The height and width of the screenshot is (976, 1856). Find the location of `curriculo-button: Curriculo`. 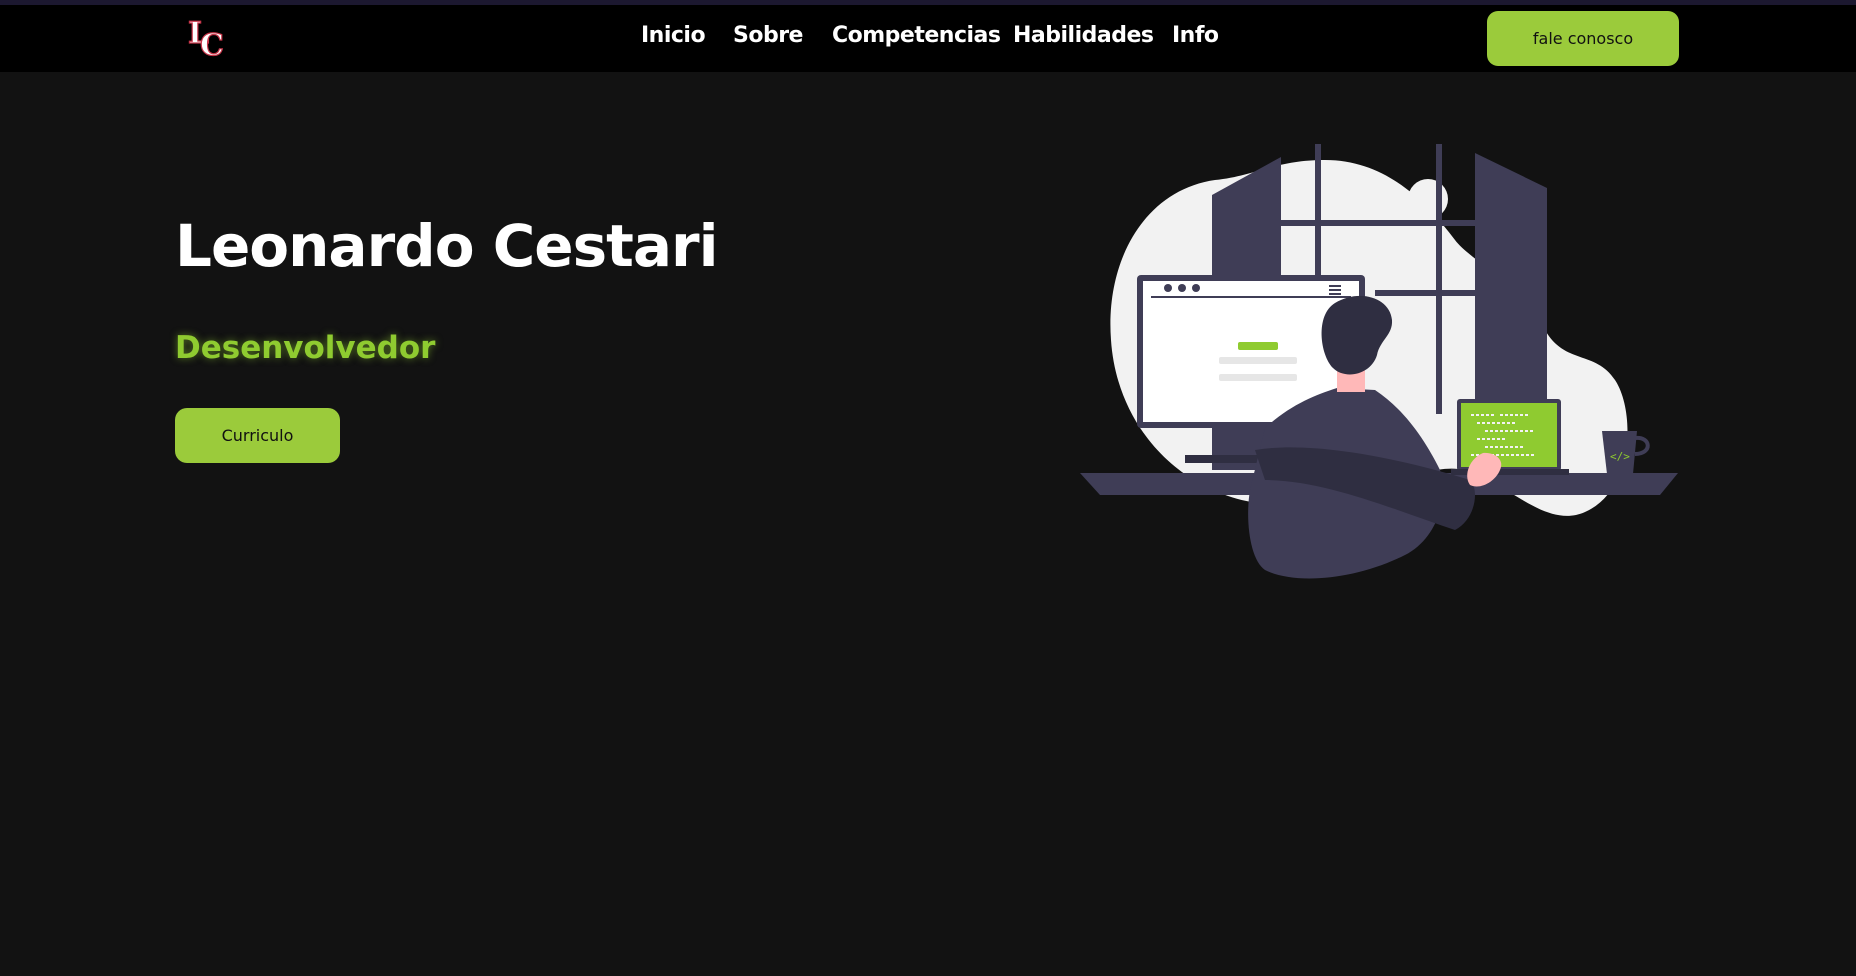

curriculo-button: Curriculo is located at coordinates (257, 435).